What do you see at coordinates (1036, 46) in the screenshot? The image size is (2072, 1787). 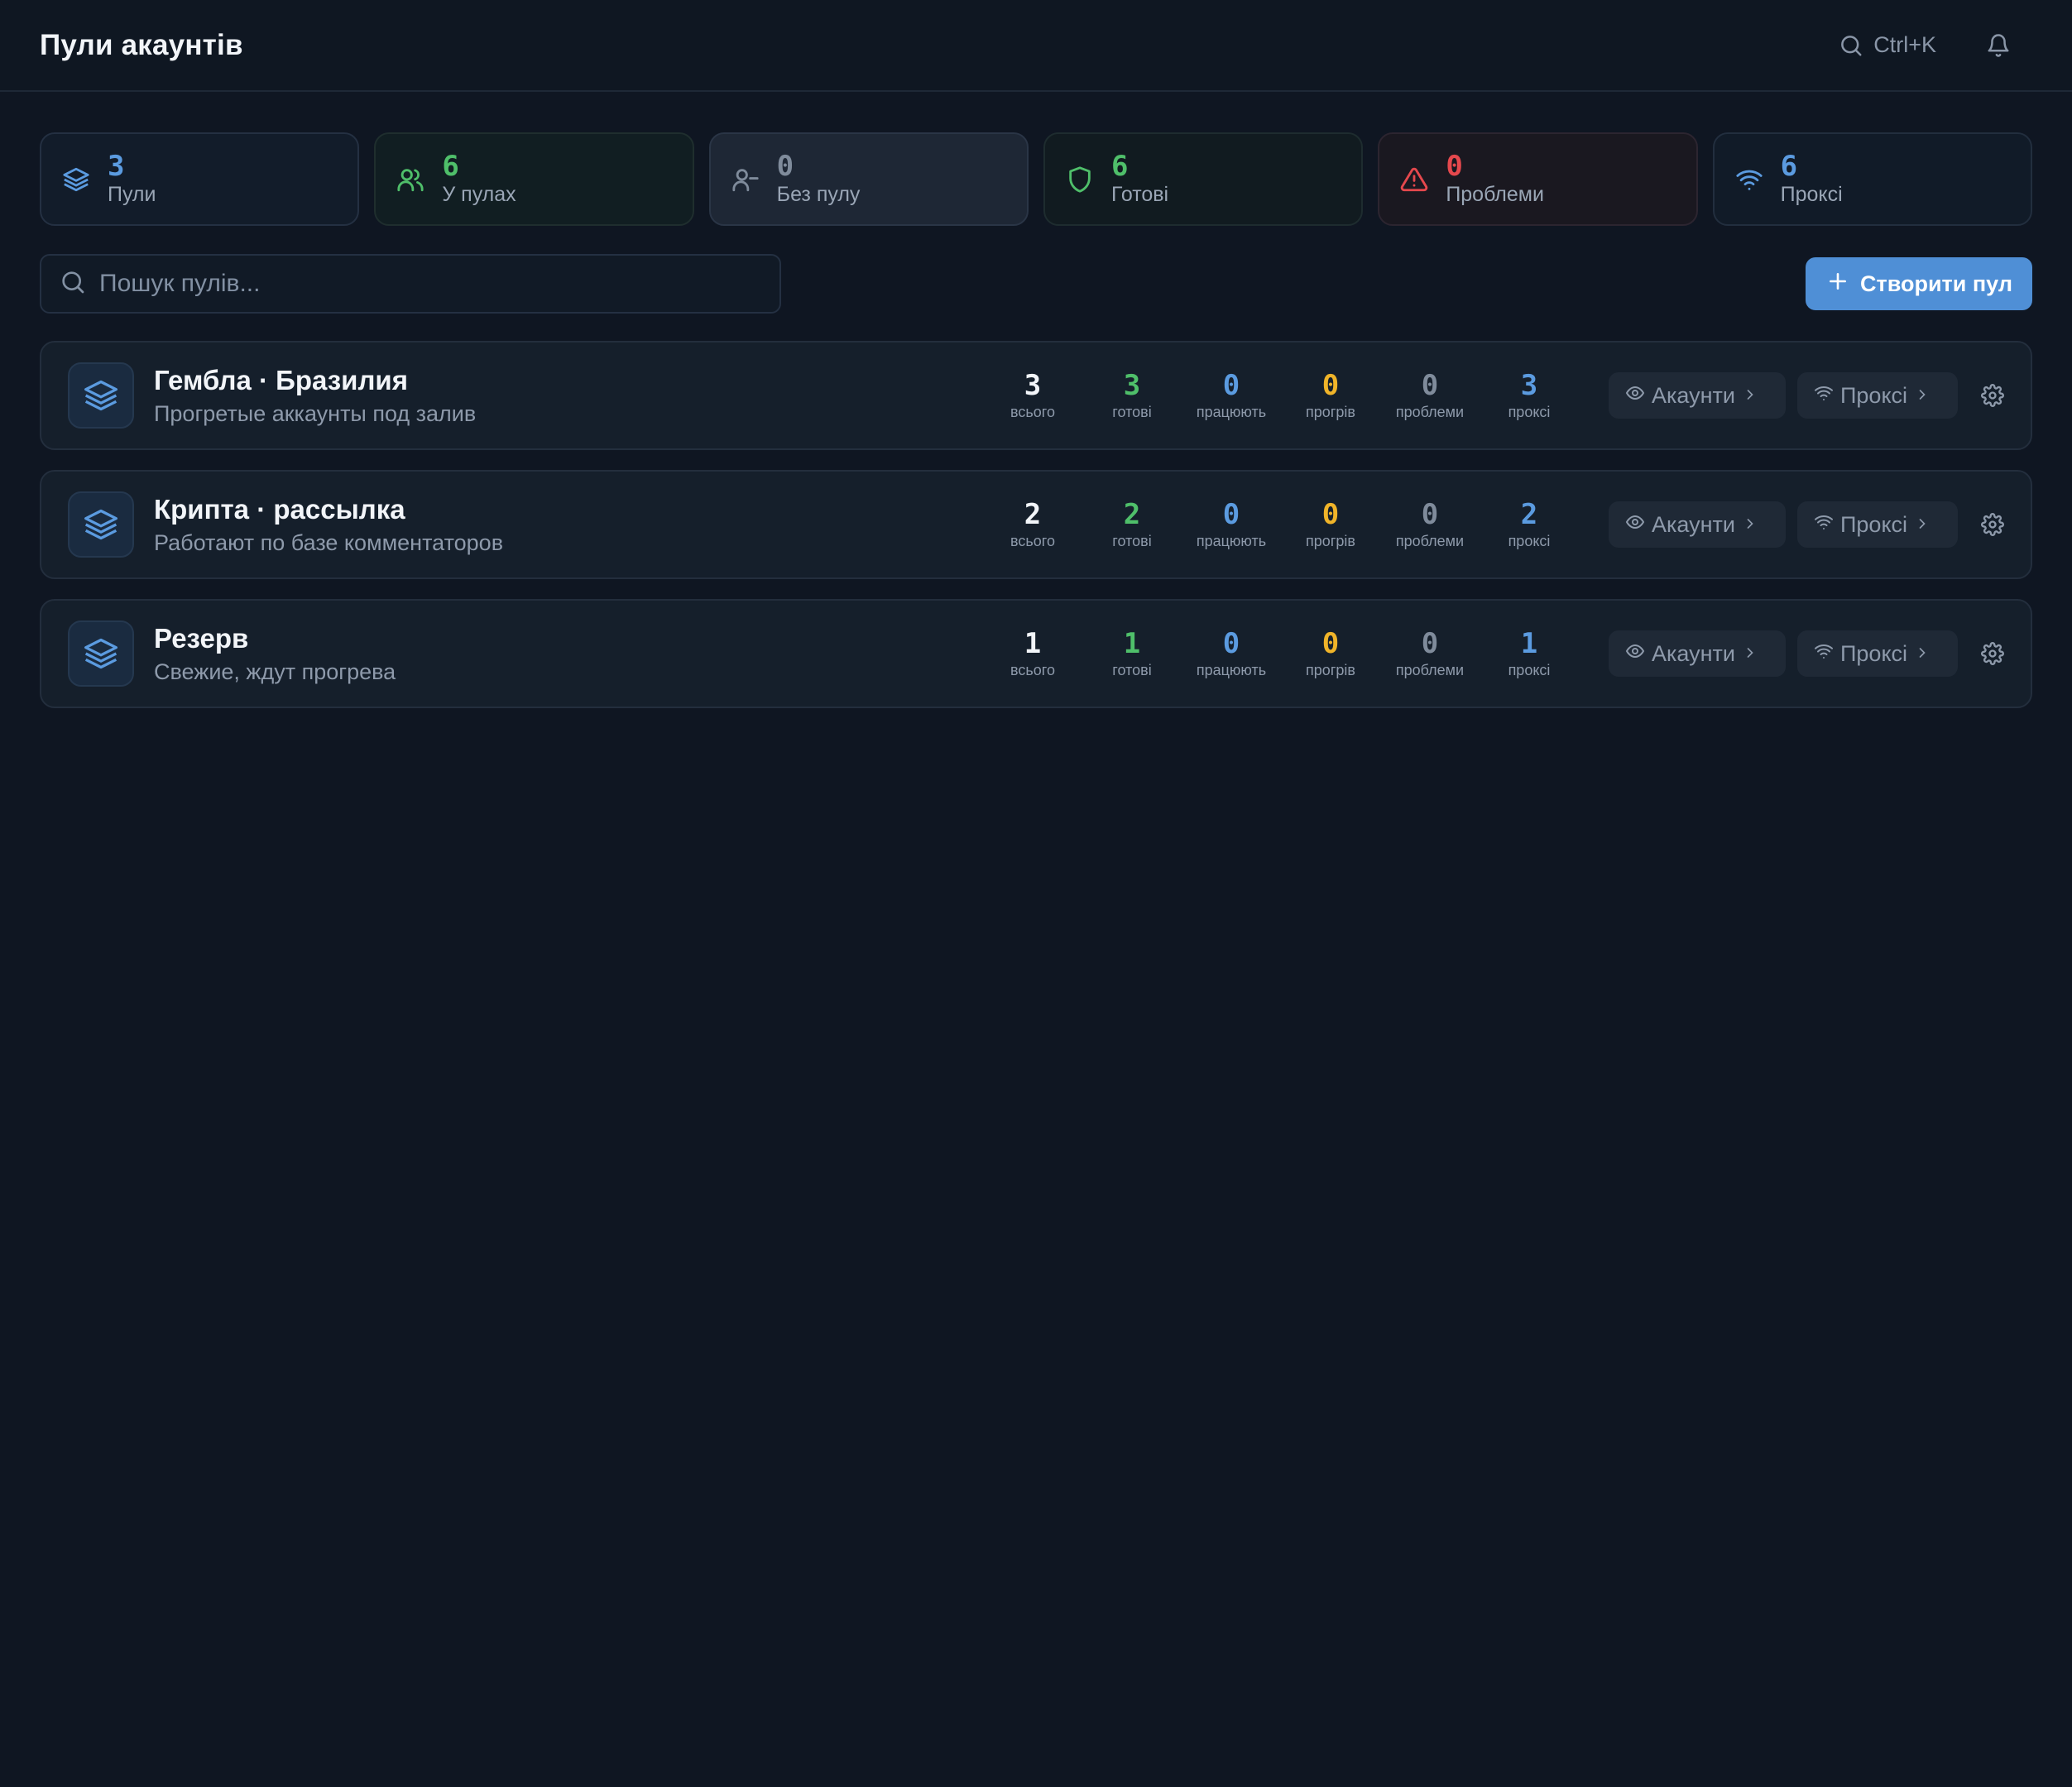 I see `top-bar: Пули акаунтів Ctrl+K` at bounding box center [1036, 46].